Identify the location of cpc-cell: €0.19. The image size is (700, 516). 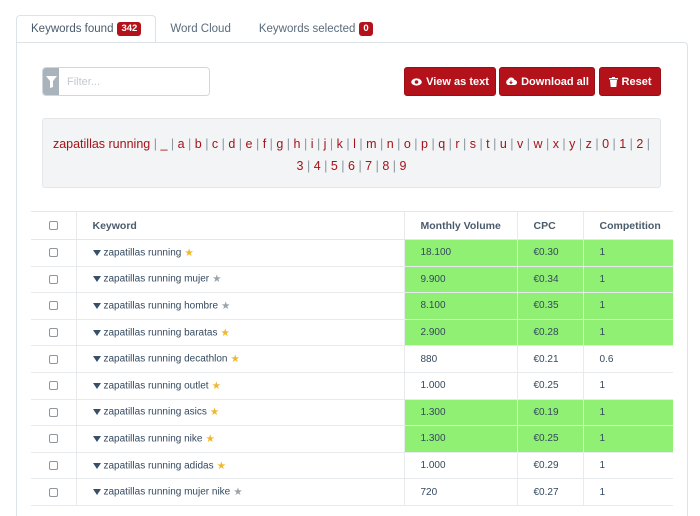
(549, 413).